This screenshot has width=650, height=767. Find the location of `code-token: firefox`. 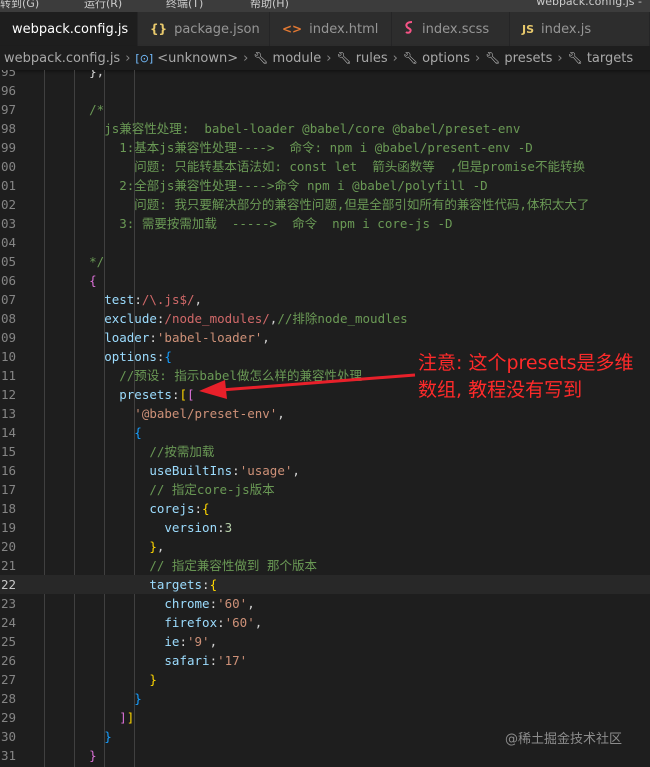

code-token: firefox is located at coordinates (131, 622).